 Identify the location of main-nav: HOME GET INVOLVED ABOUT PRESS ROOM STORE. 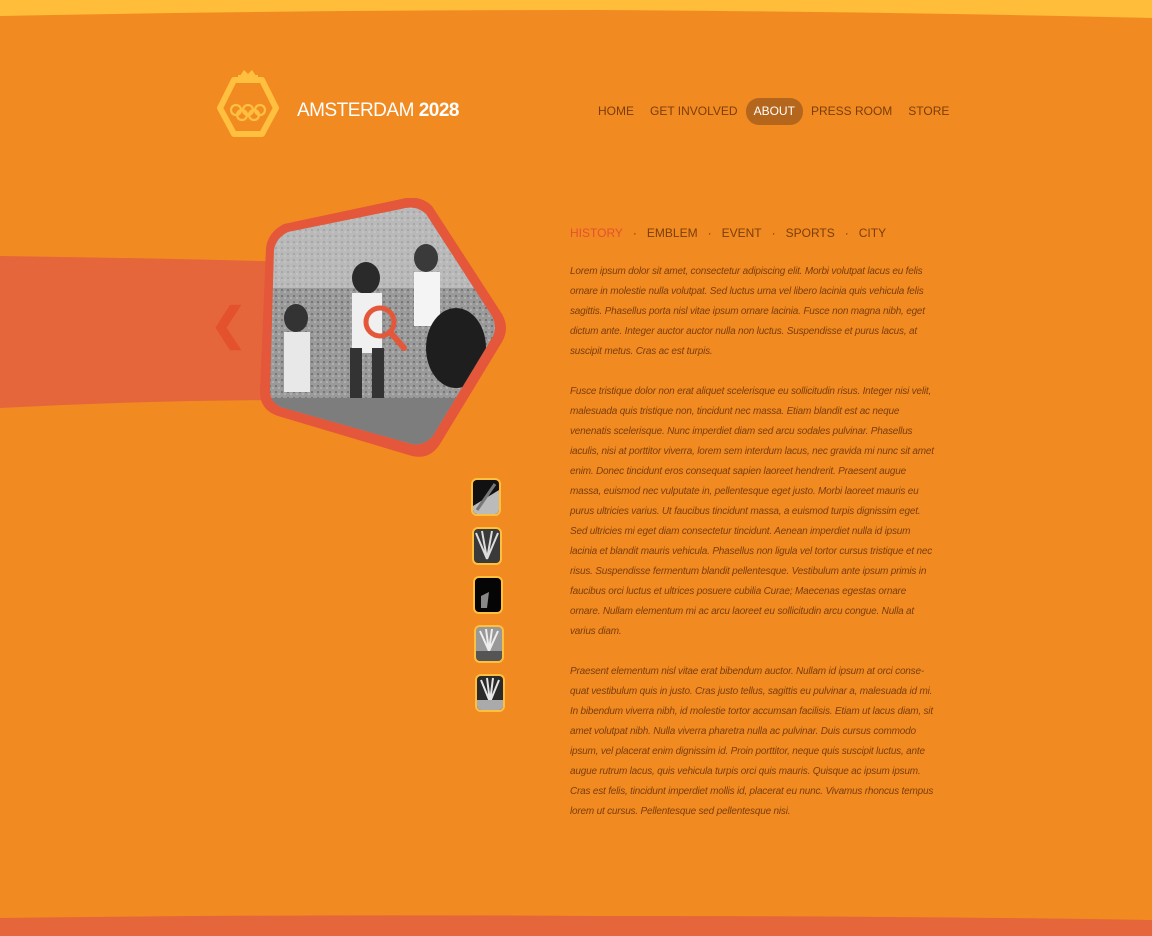
(773, 111).